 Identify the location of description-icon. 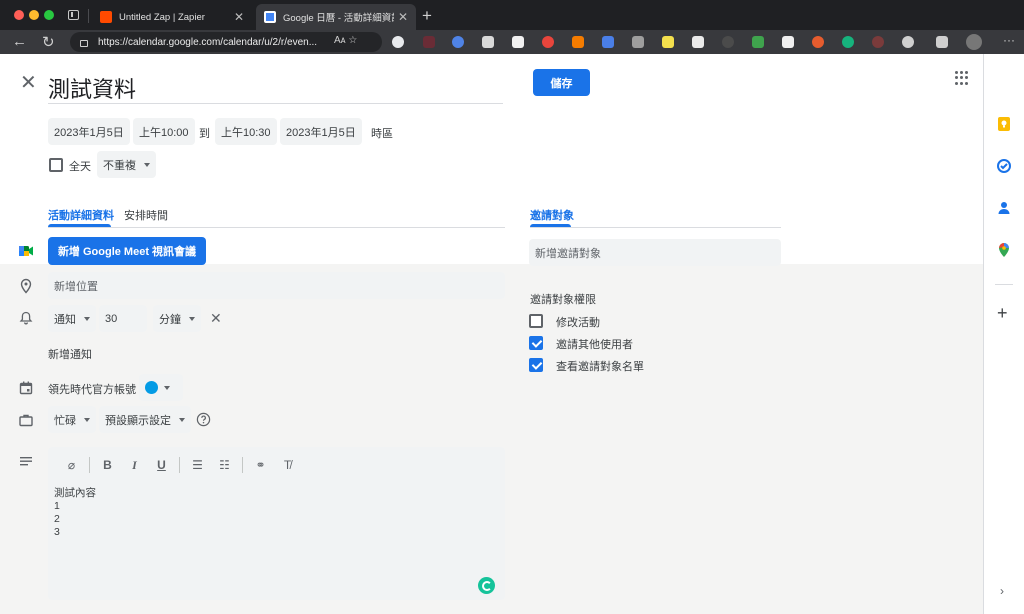
(26, 461).